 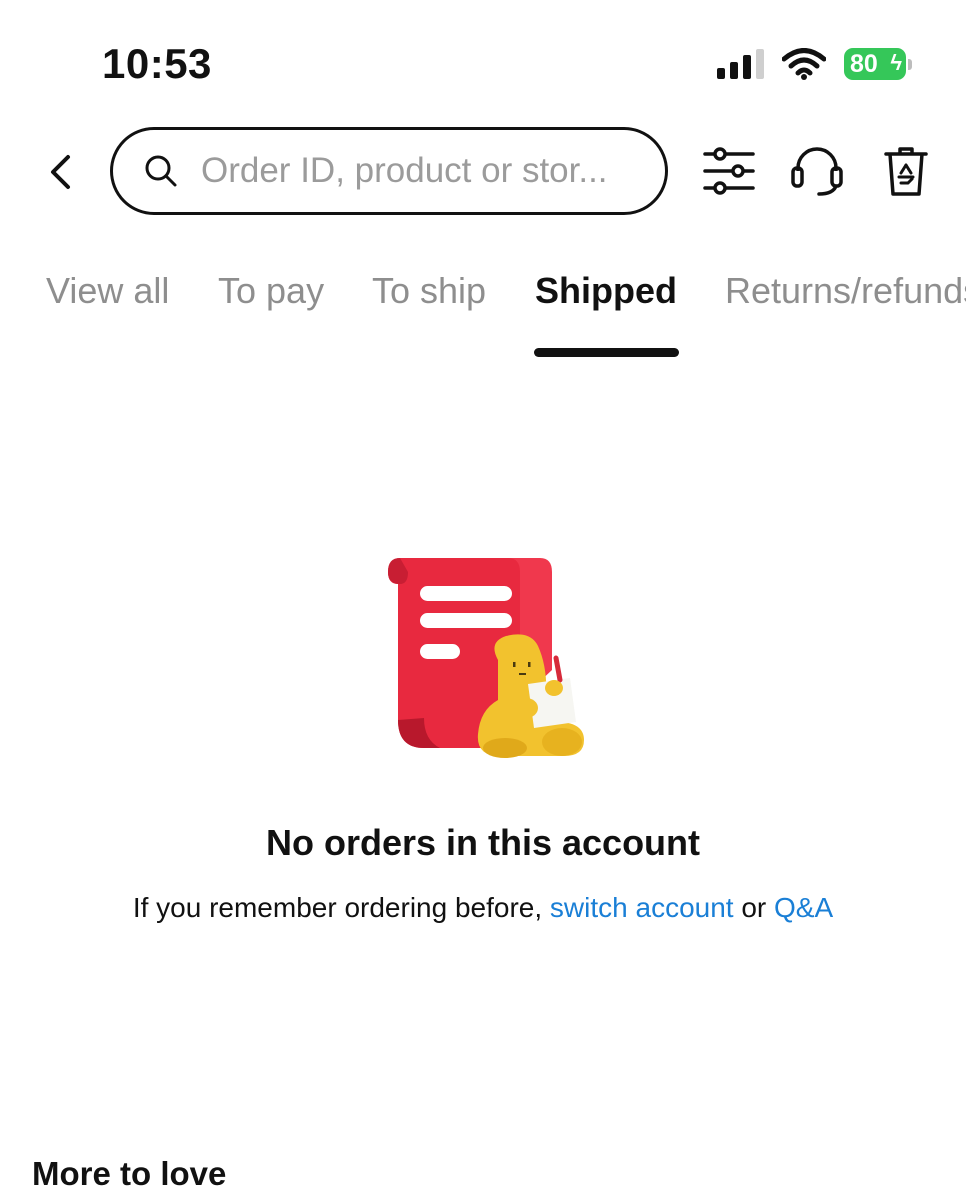 I want to click on search-icon, so click(x=161, y=171).